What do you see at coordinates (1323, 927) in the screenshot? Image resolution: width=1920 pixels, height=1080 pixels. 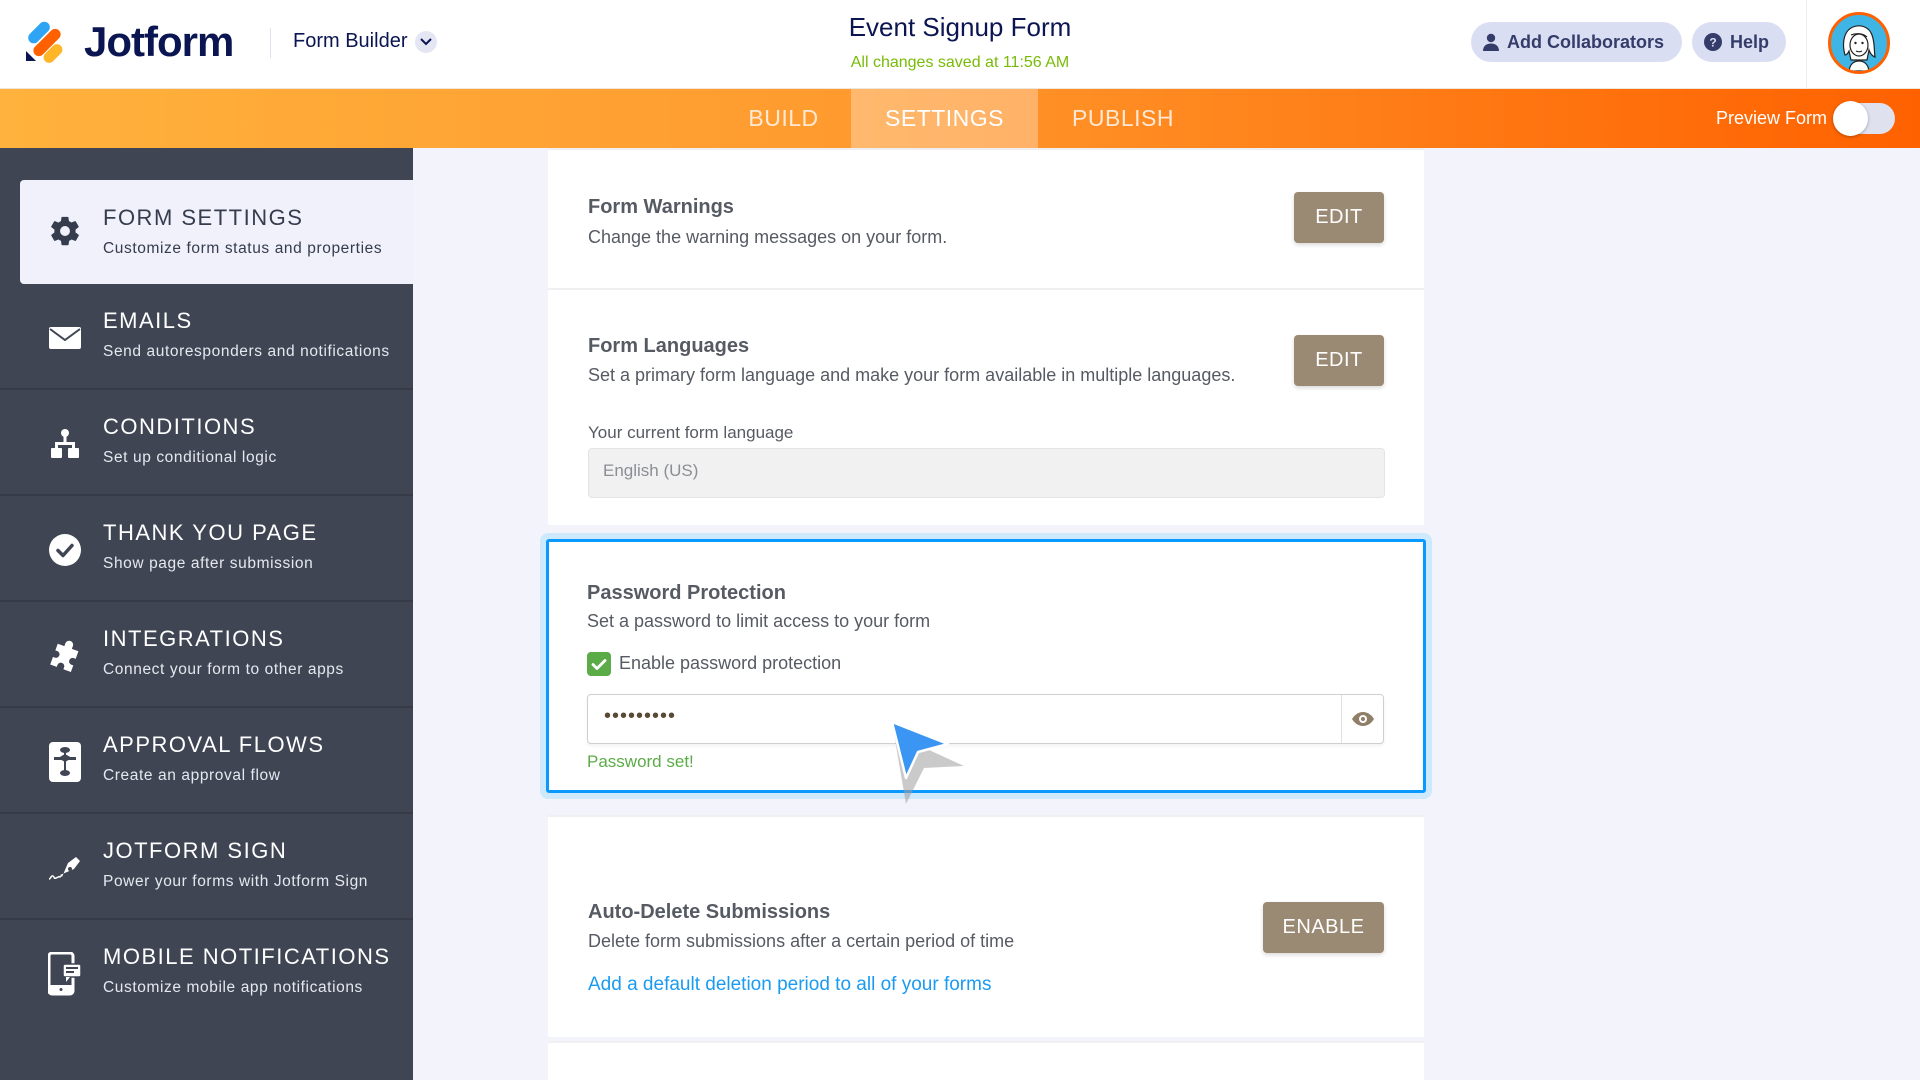 I see `auto-delete-enable-button: ENABLE` at bounding box center [1323, 927].